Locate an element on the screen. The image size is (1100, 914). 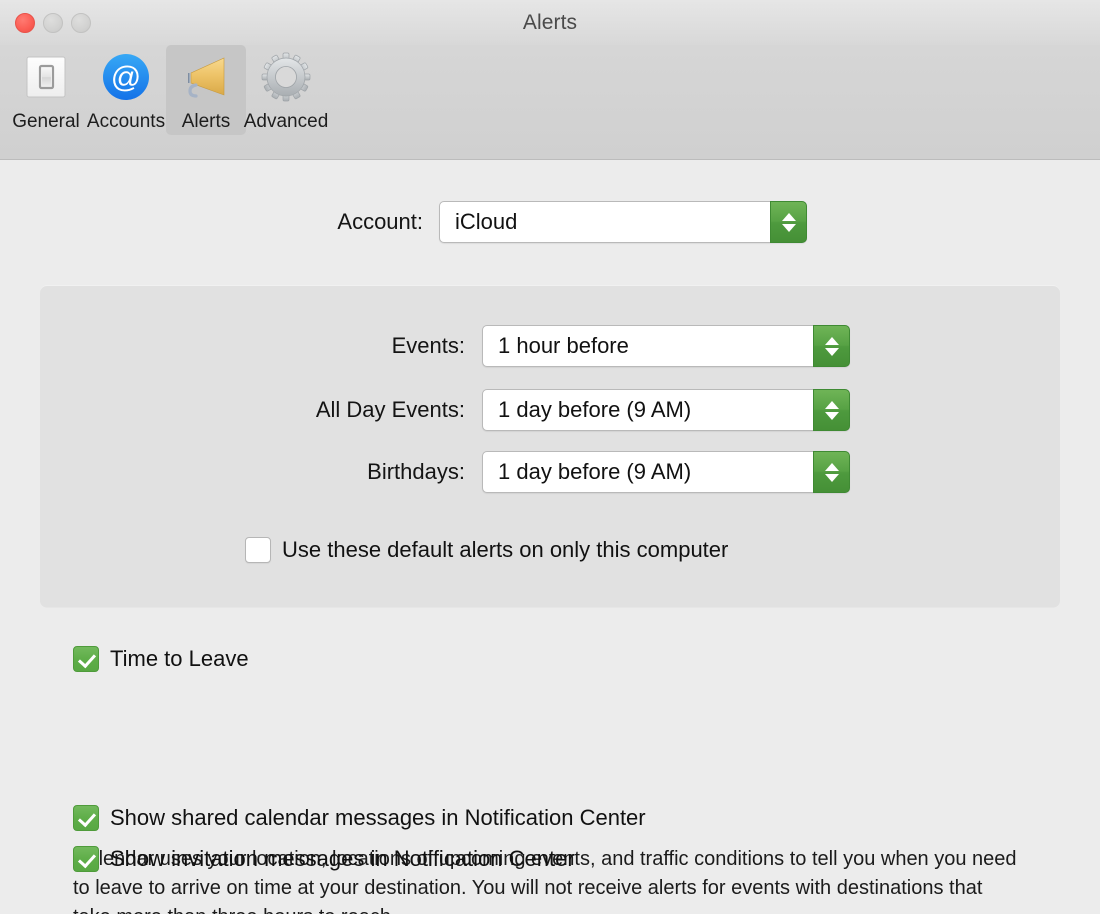
megaphone-icon is located at coordinates (206, 77).